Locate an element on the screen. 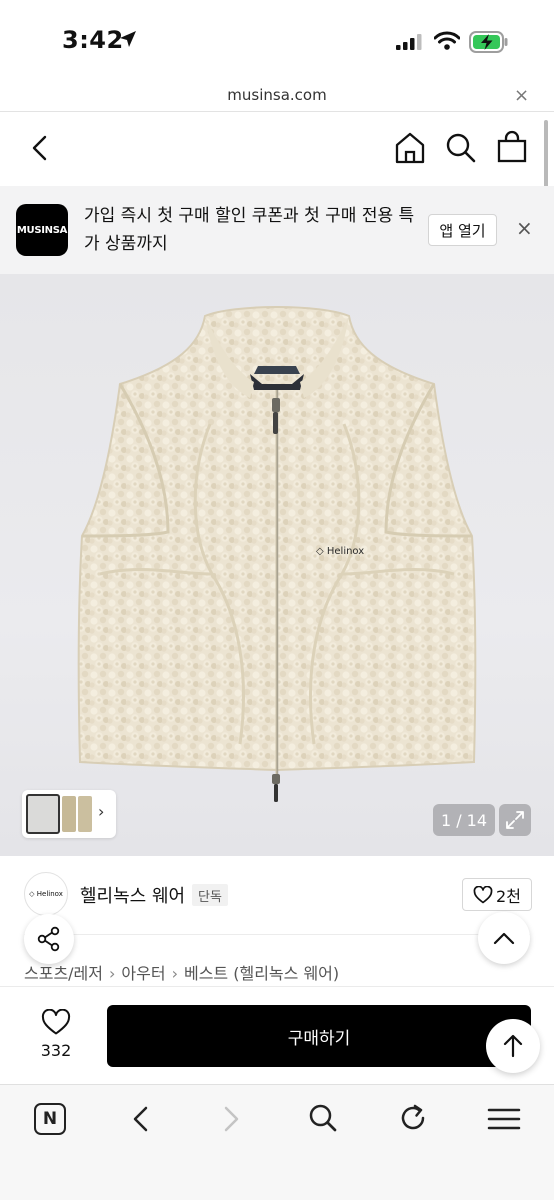 This screenshot has height=1200, width=554. scroll-top-button is located at coordinates (513, 1046).